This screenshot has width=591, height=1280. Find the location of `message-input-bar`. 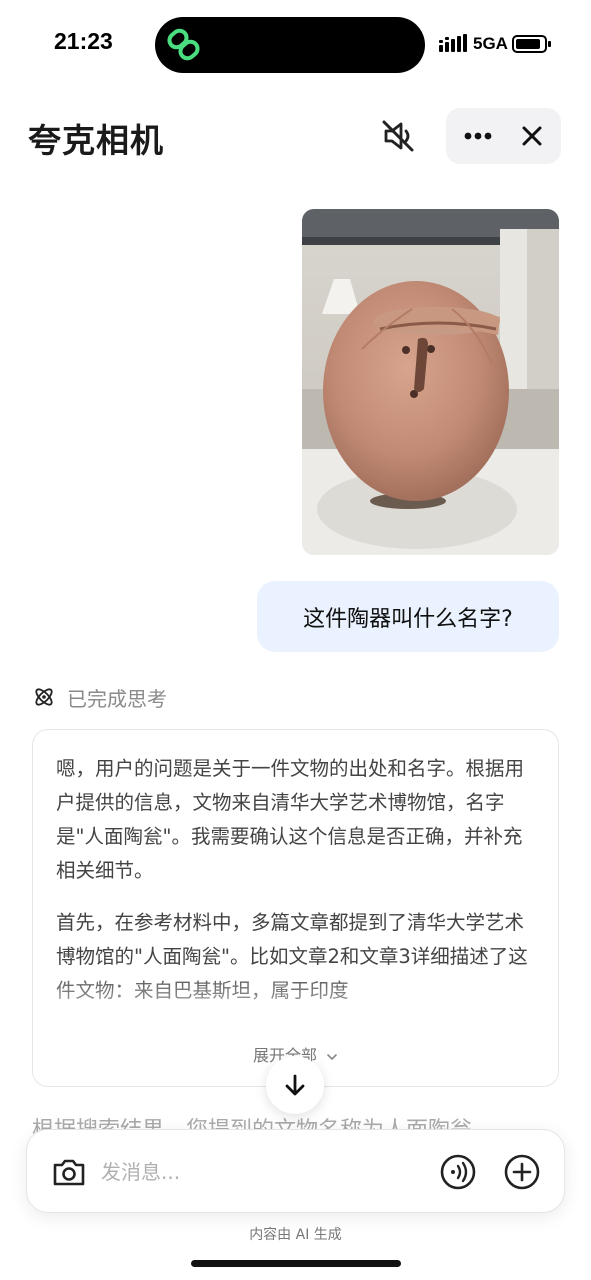

message-input-bar is located at coordinates (295, 1171).